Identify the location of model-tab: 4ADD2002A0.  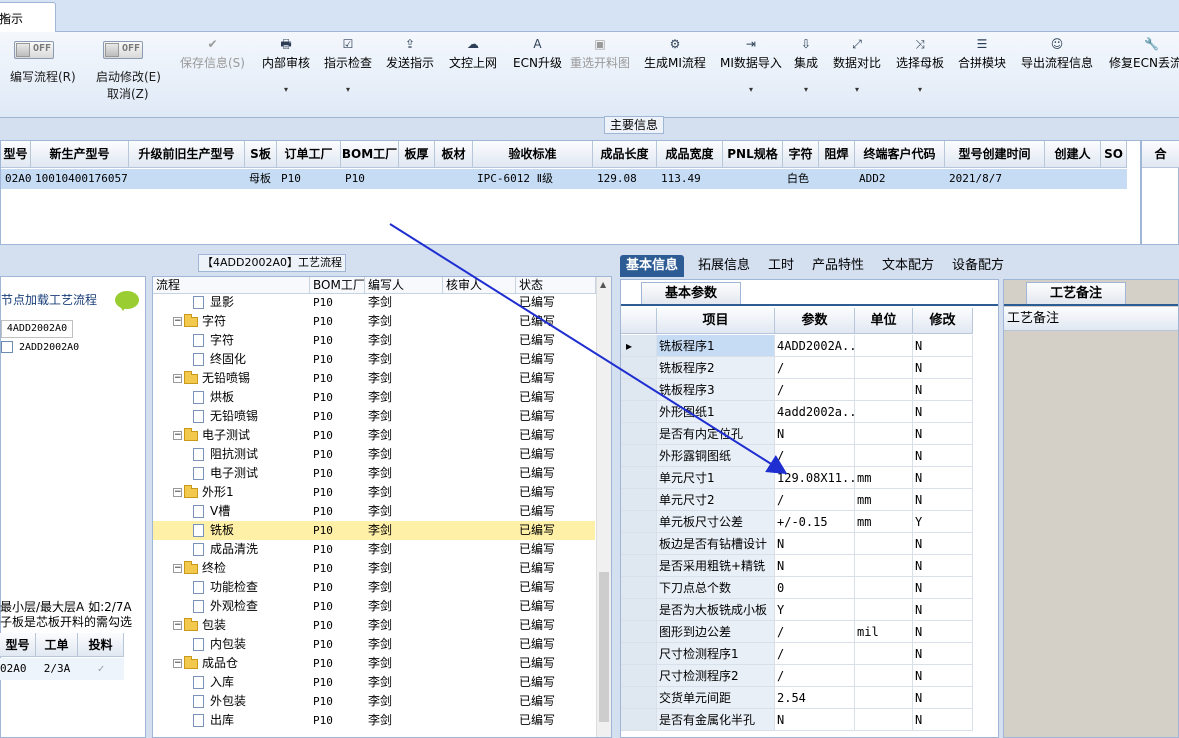
(37, 329).